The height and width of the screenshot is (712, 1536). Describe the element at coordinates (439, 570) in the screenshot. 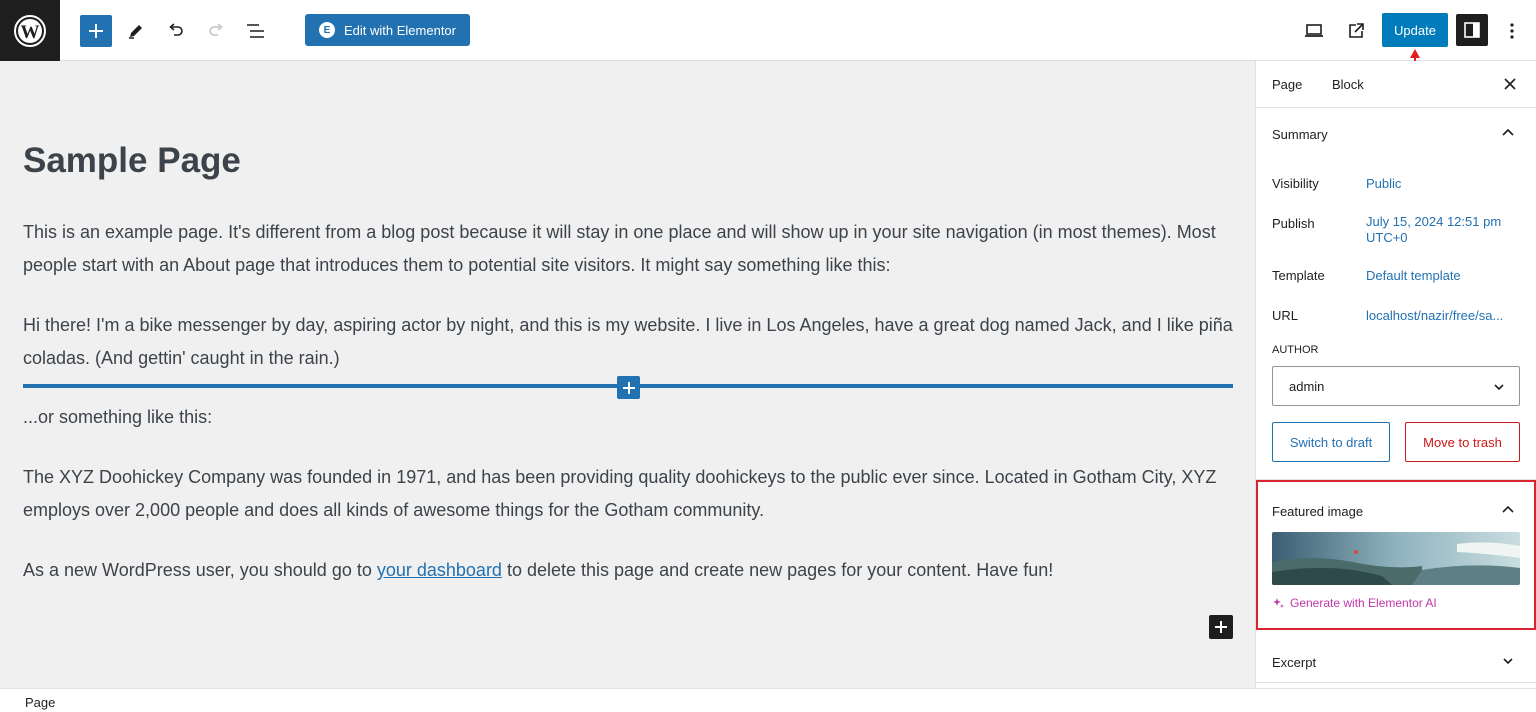

I see `dashboard-link: your dashboard` at that location.